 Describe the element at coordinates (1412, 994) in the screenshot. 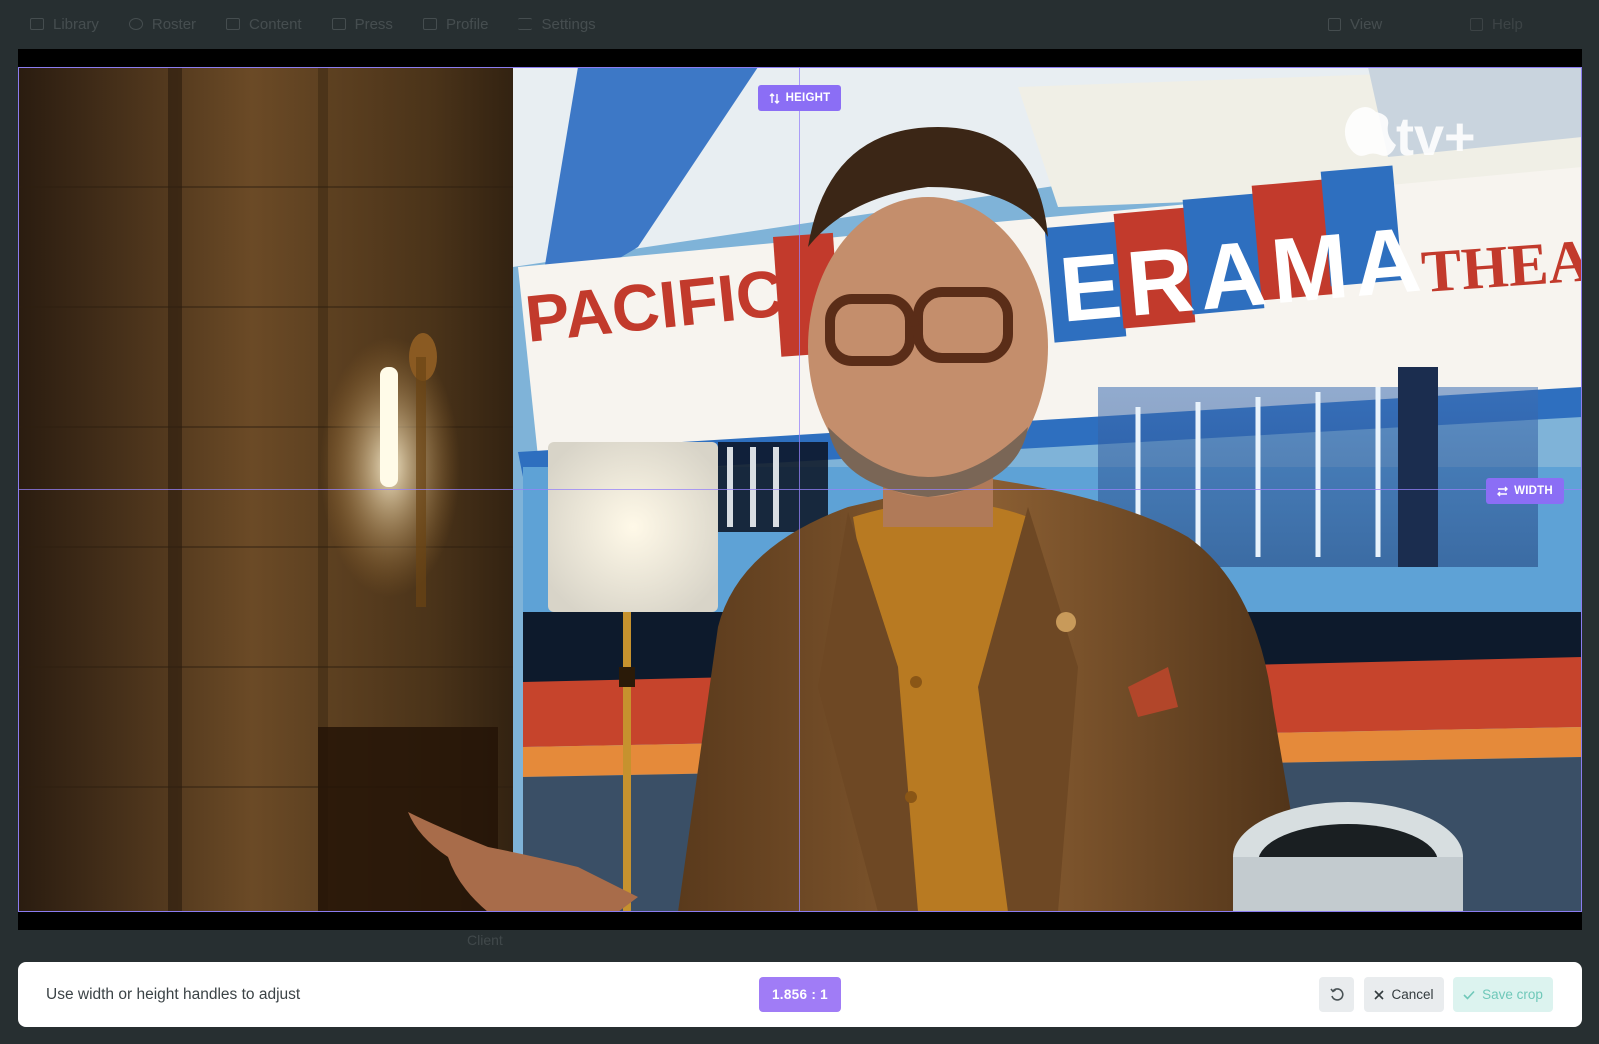

I see `cancel-label: Cancel` at that location.